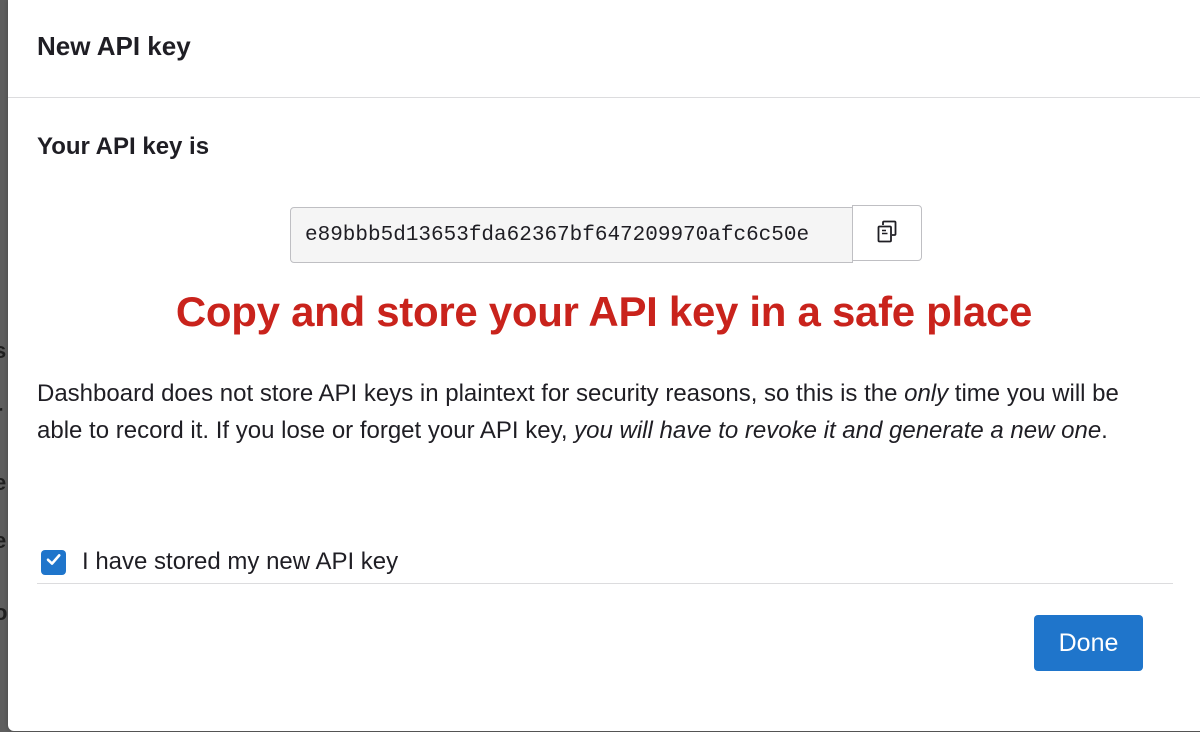  What do you see at coordinates (1088, 643) in the screenshot?
I see `done-button: Done` at bounding box center [1088, 643].